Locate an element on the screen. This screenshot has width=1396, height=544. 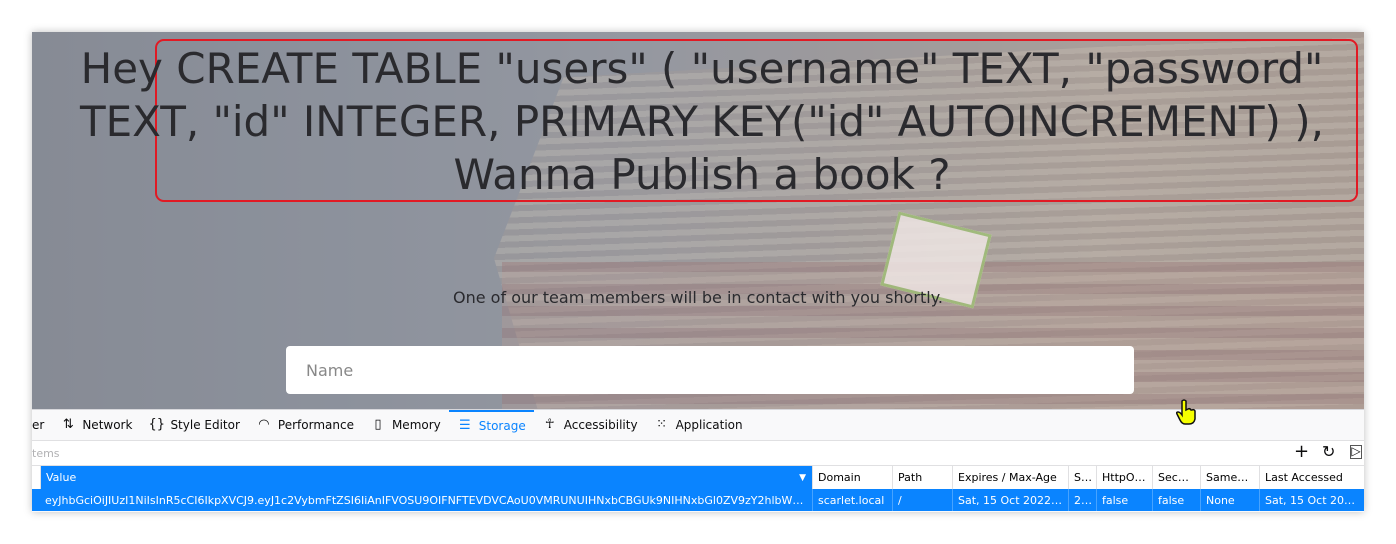
column-header-path: Path is located at coordinates (922, 477).